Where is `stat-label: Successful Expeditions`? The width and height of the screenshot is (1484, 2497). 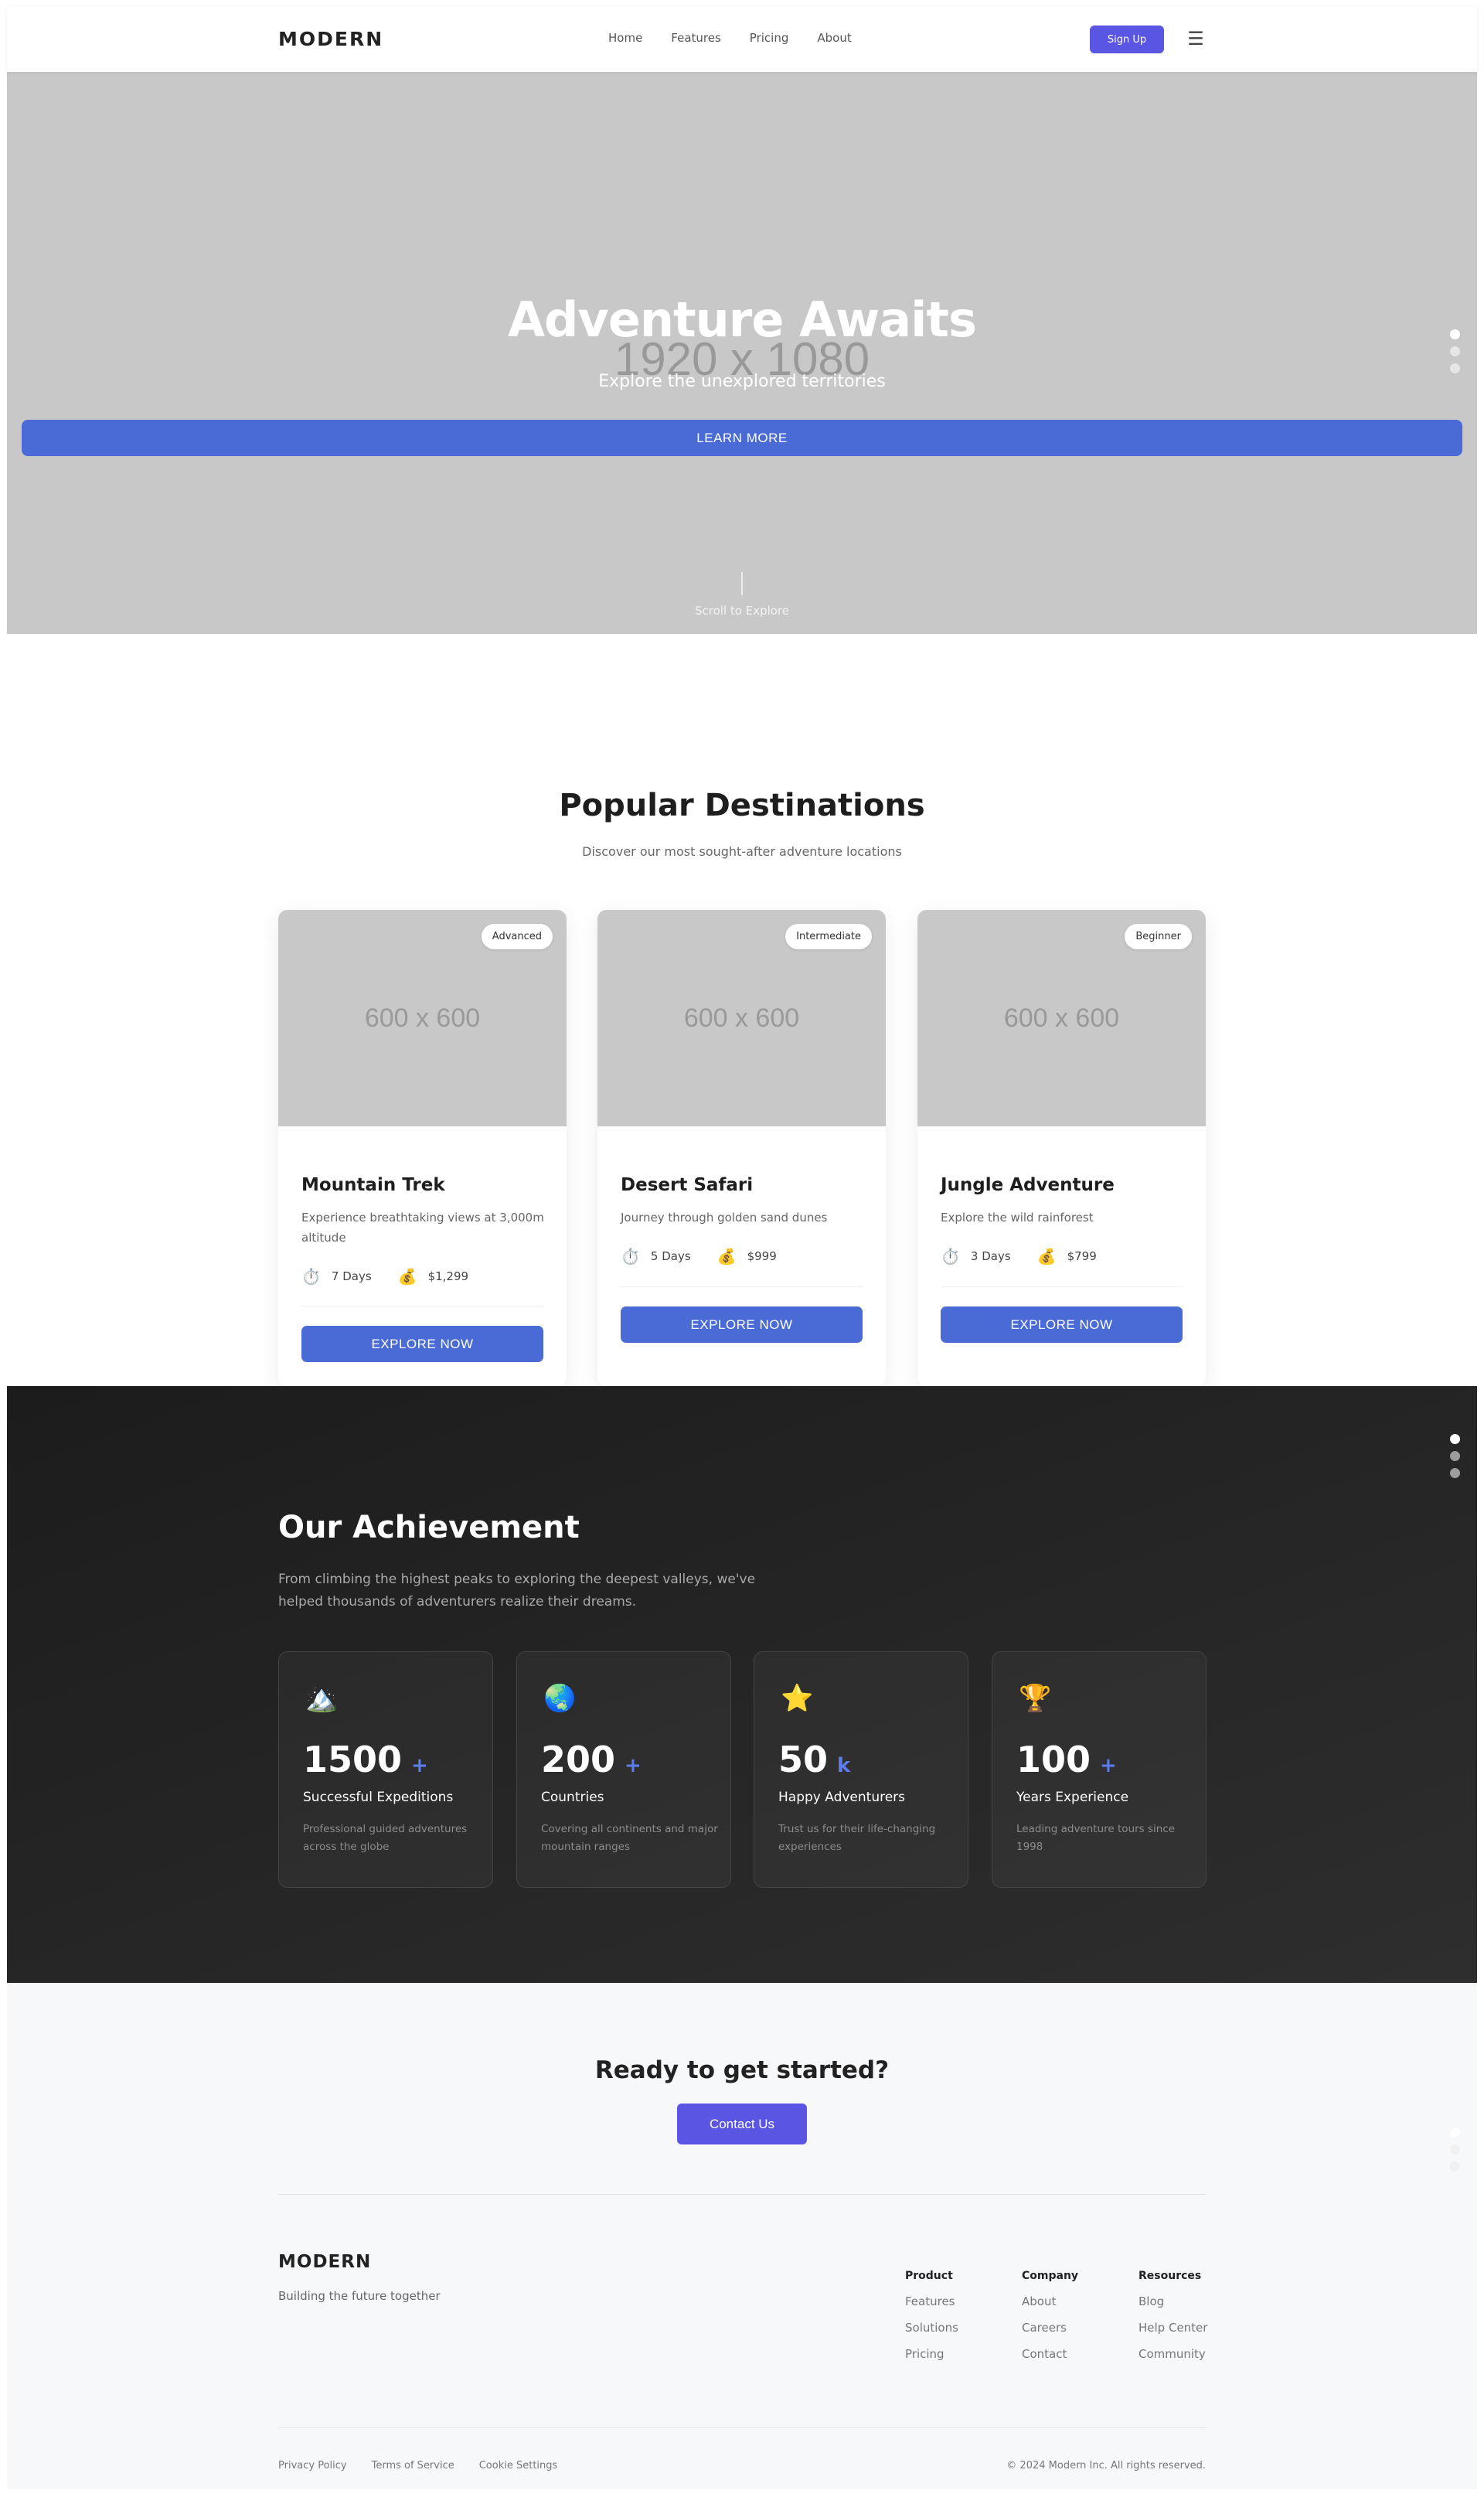 stat-label: Successful Expeditions is located at coordinates (378, 1797).